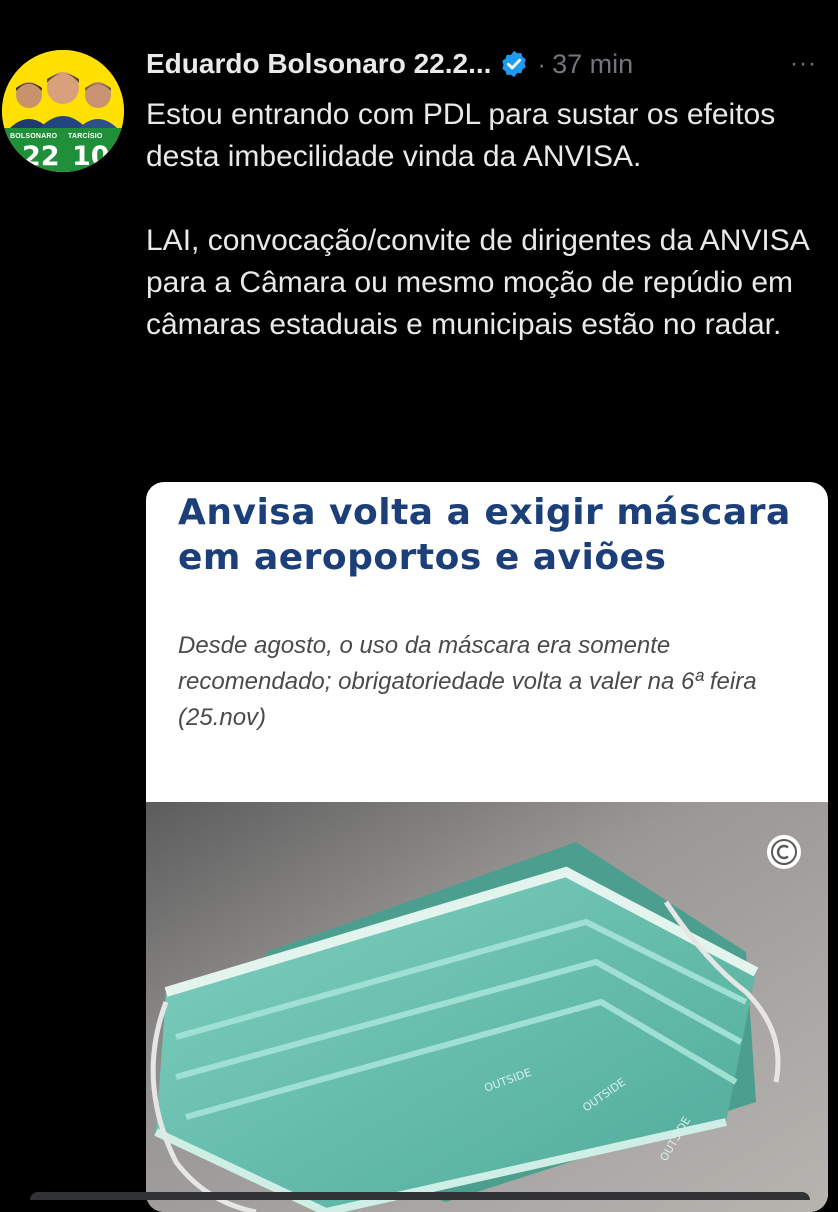 The width and height of the screenshot is (838, 1212). What do you see at coordinates (420, 1196) in the screenshot?
I see `bottom-bar` at bounding box center [420, 1196].